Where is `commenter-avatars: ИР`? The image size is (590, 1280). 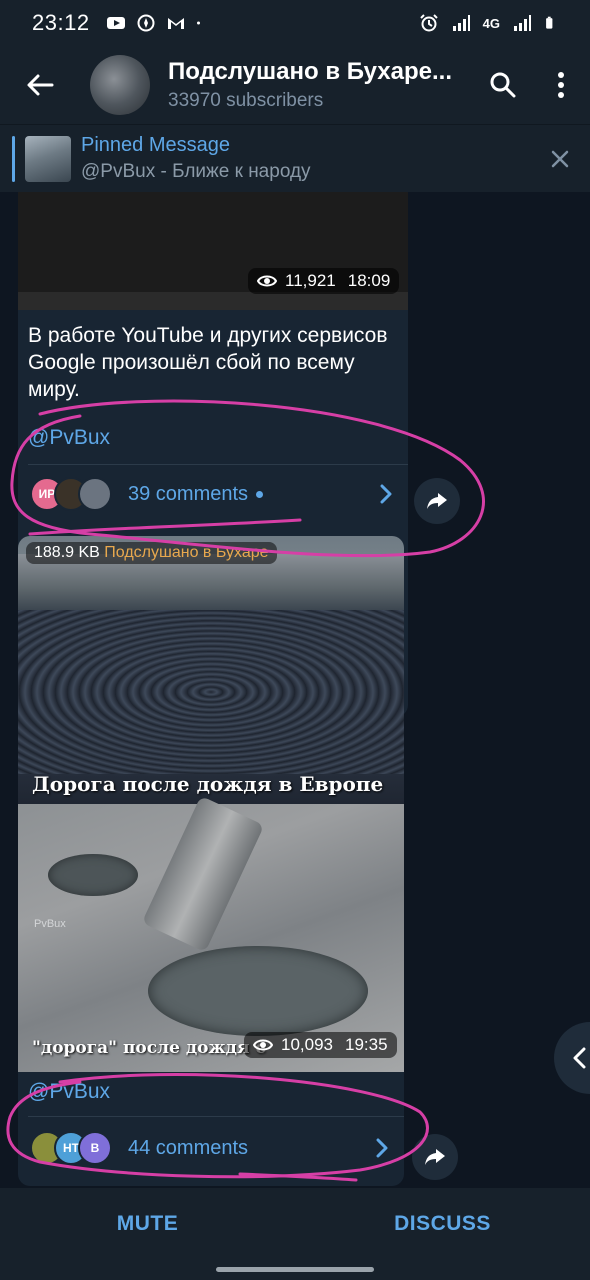 commenter-avatars: ИР is located at coordinates (71, 494).